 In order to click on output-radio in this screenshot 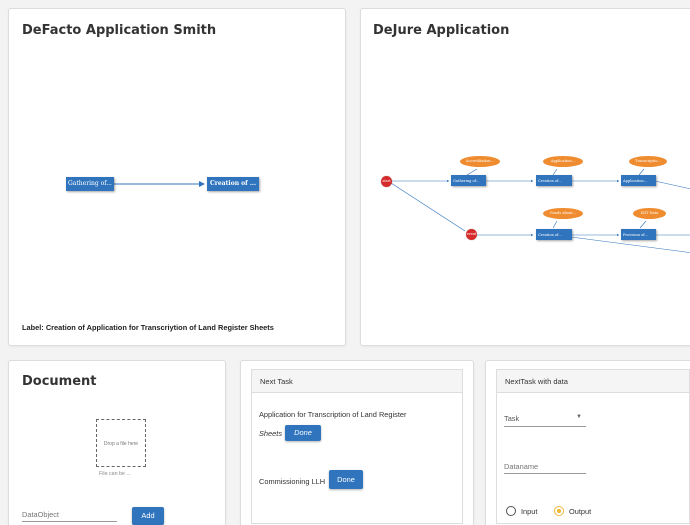, I will do `click(559, 511)`.